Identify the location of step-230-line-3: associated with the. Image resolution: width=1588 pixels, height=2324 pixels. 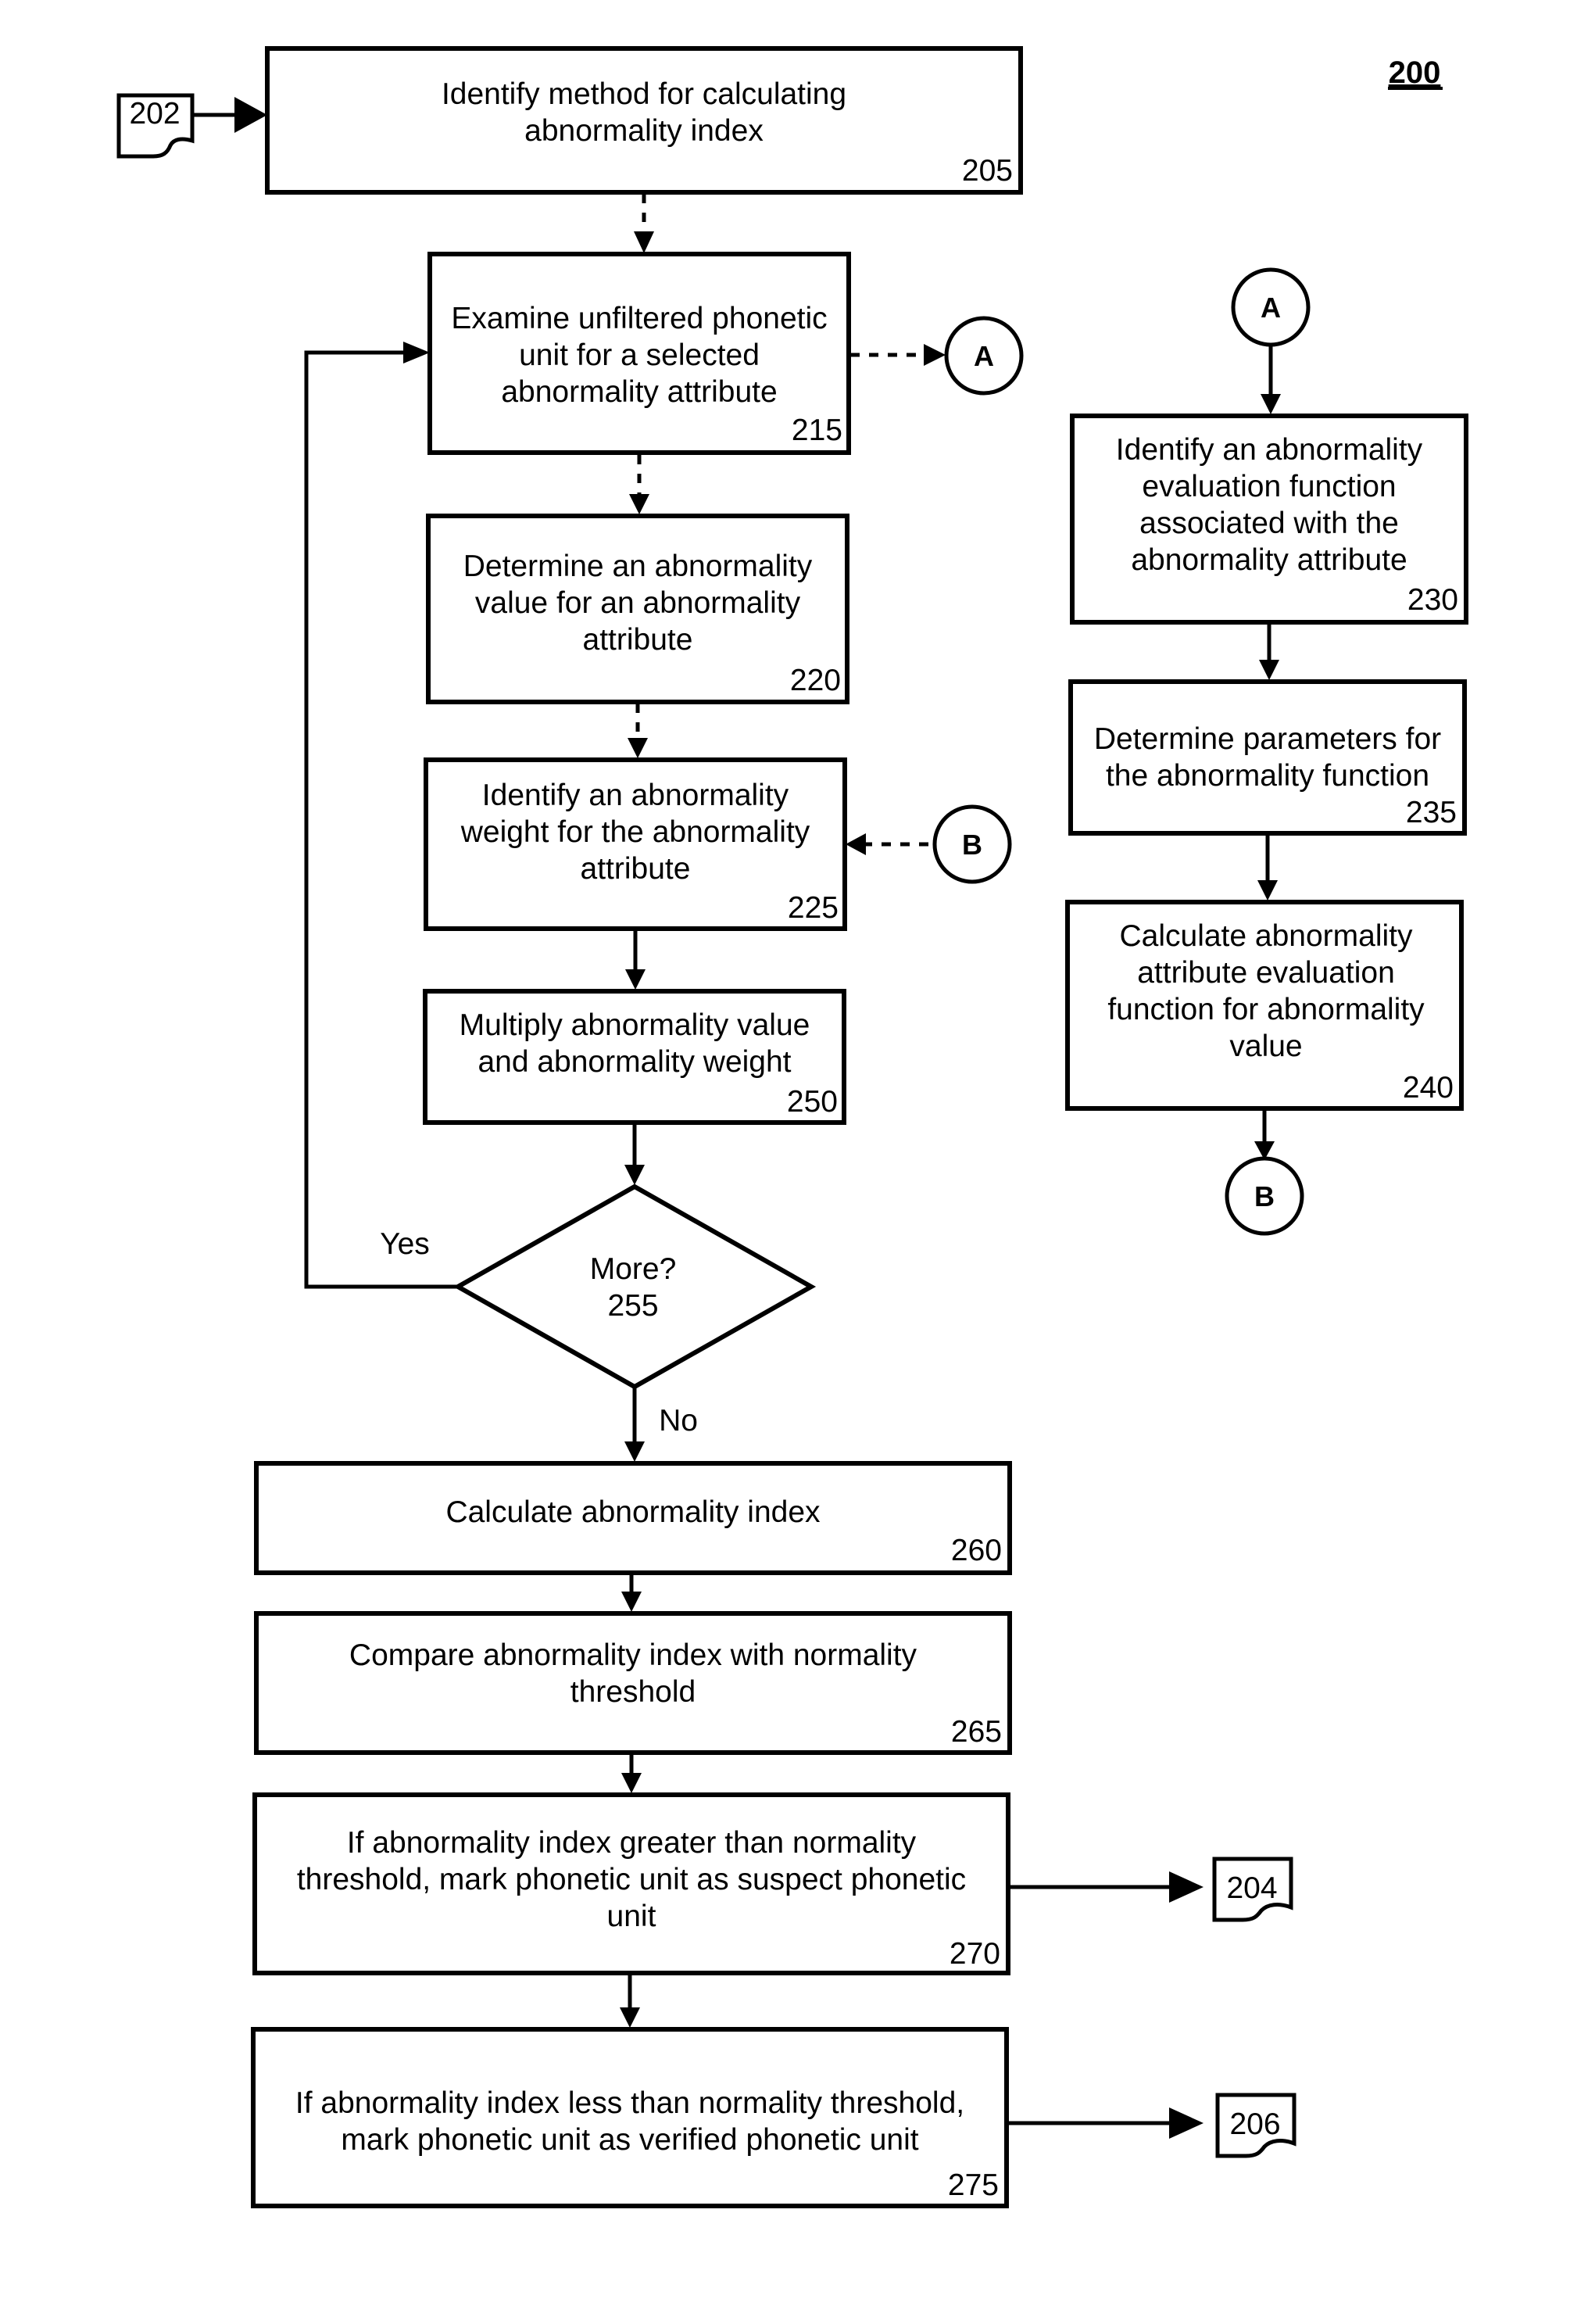
(1269, 523).